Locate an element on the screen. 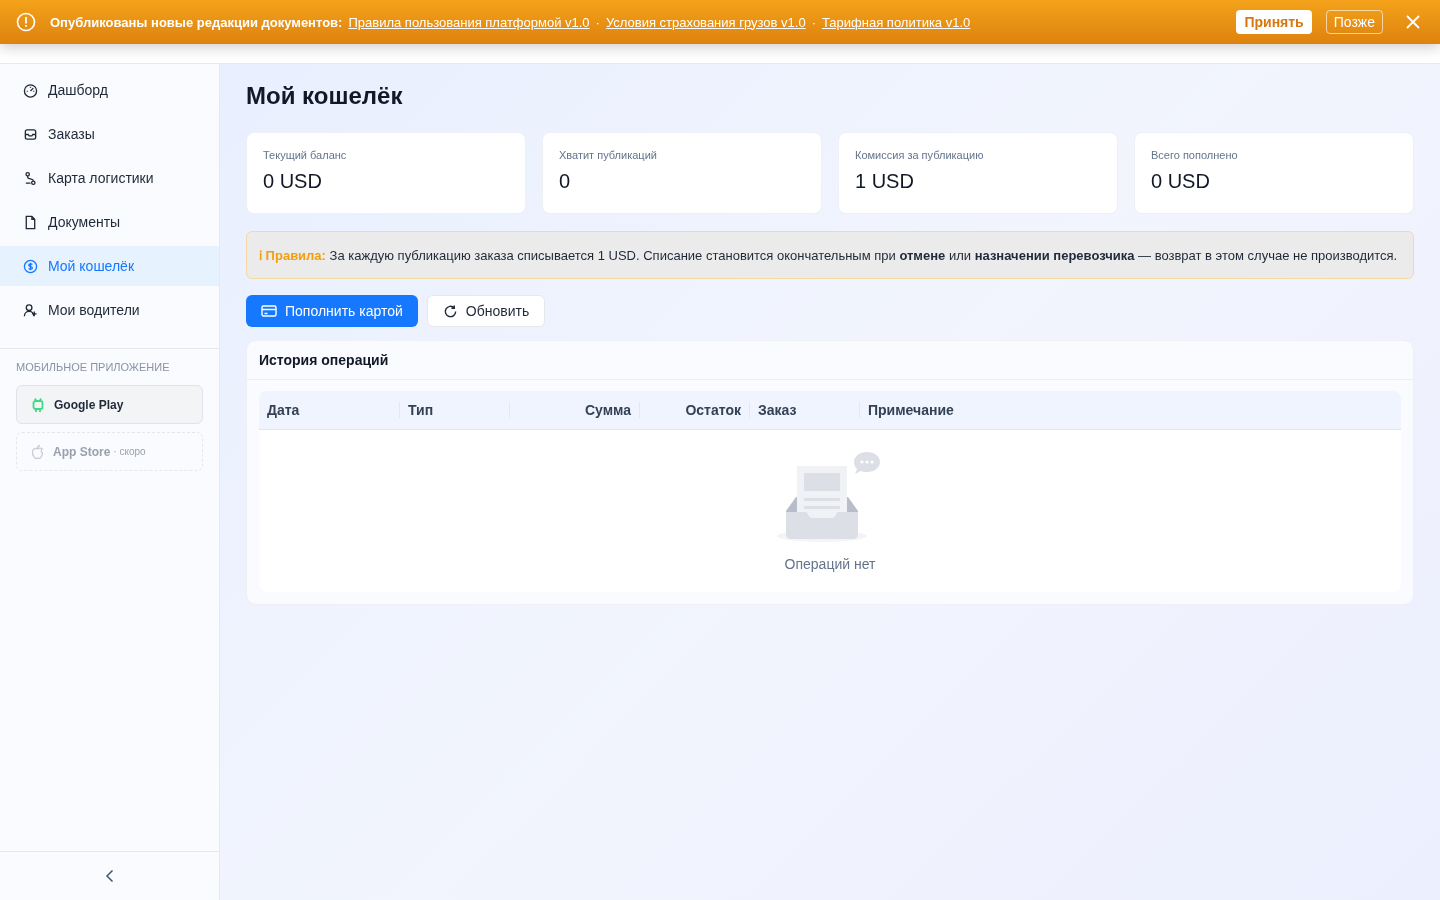 The height and width of the screenshot is (900, 1440). document-link: Тарифная политика v1.0 is located at coordinates (896, 22).